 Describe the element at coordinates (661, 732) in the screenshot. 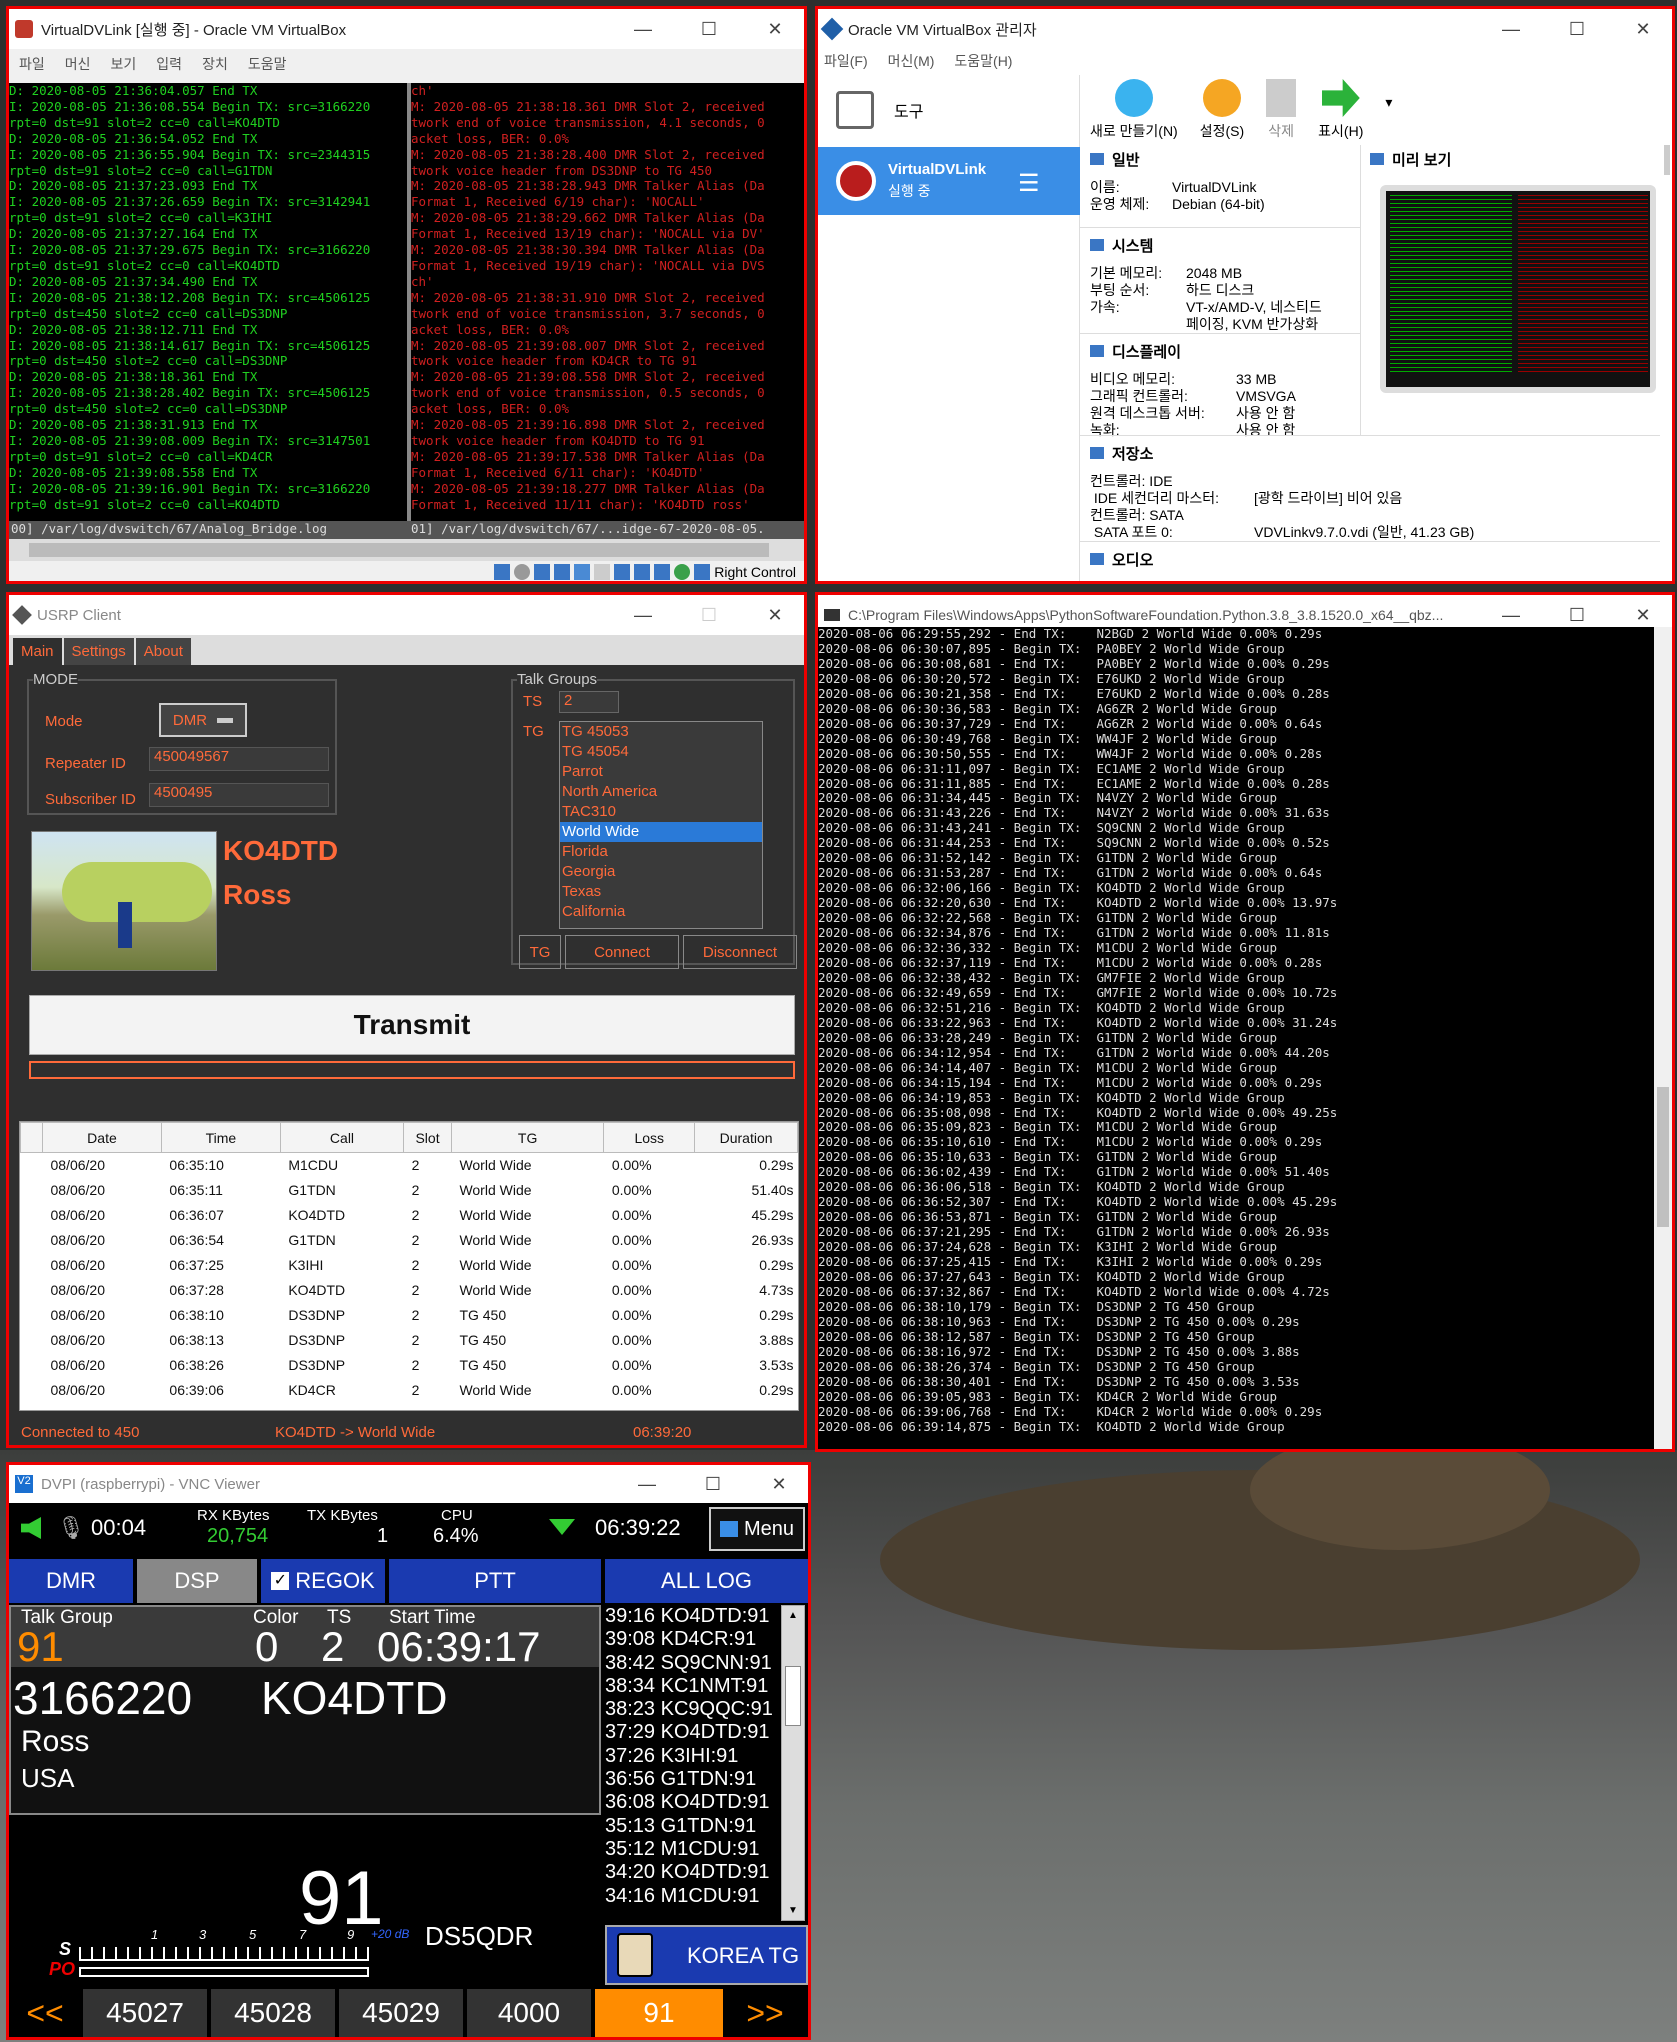

I see `talk-group-item: TG 45053` at that location.